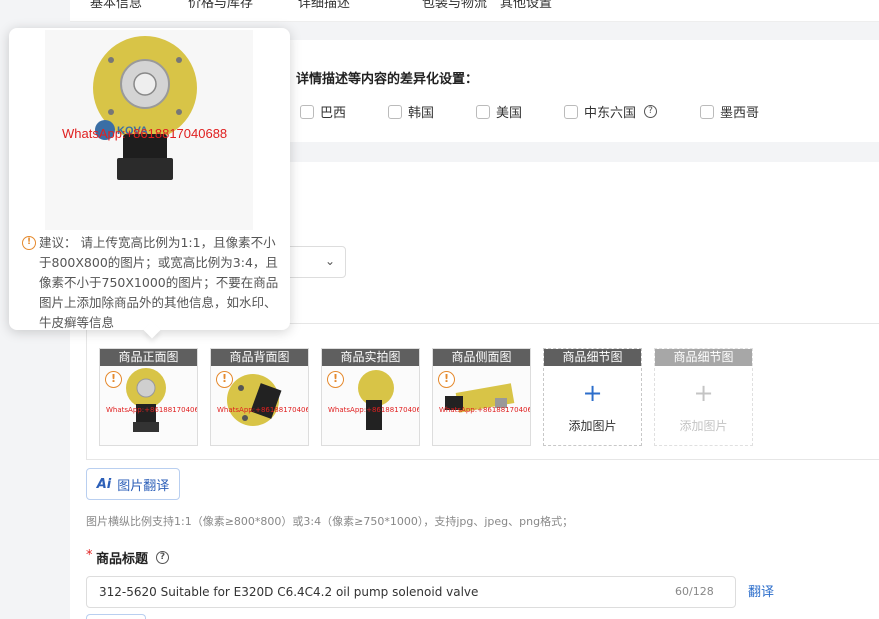 This screenshot has height=619, width=879. Describe the element at coordinates (481, 397) in the screenshot. I see `image-slot-side: 商品侧面图 WhatsApp:+8618817040688 !` at that location.